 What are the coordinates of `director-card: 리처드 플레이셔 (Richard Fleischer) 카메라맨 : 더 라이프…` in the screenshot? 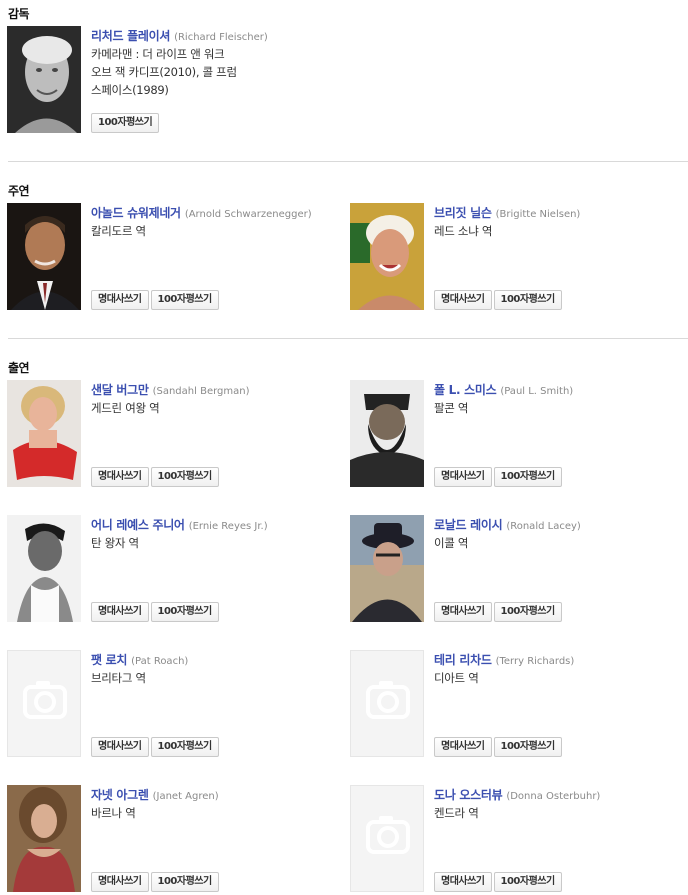 It's located at (172, 80).